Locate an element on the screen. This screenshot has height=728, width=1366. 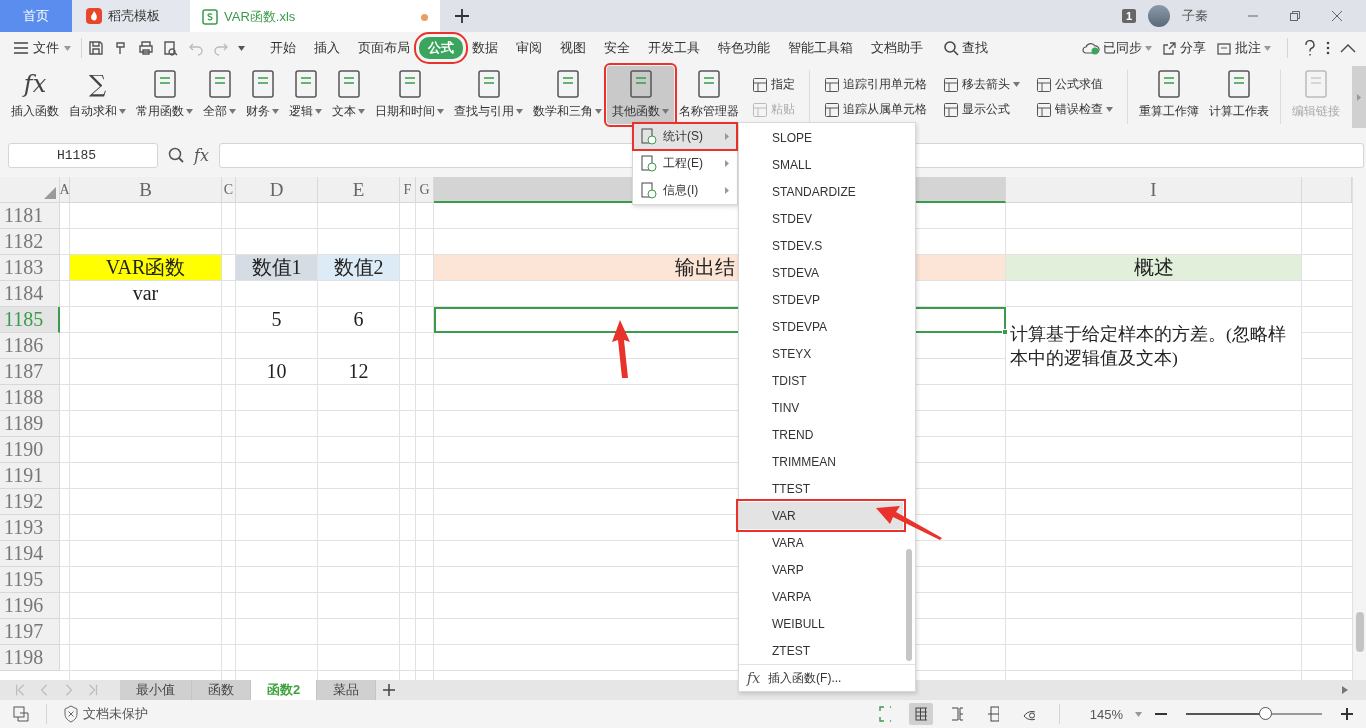
ribbon-button: 文本 is located at coordinates (348, 95).